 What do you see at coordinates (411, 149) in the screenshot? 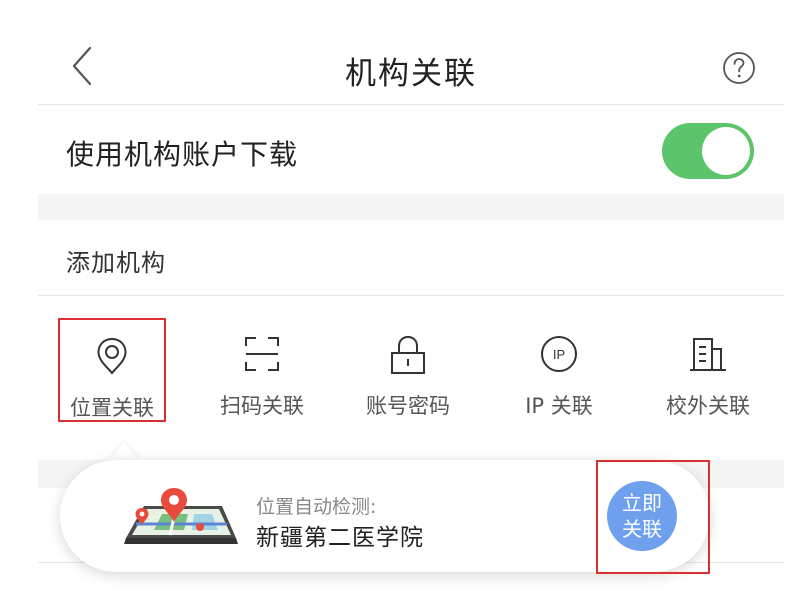
I see `institution-download-row: 使用机构账户下载` at bounding box center [411, 149].